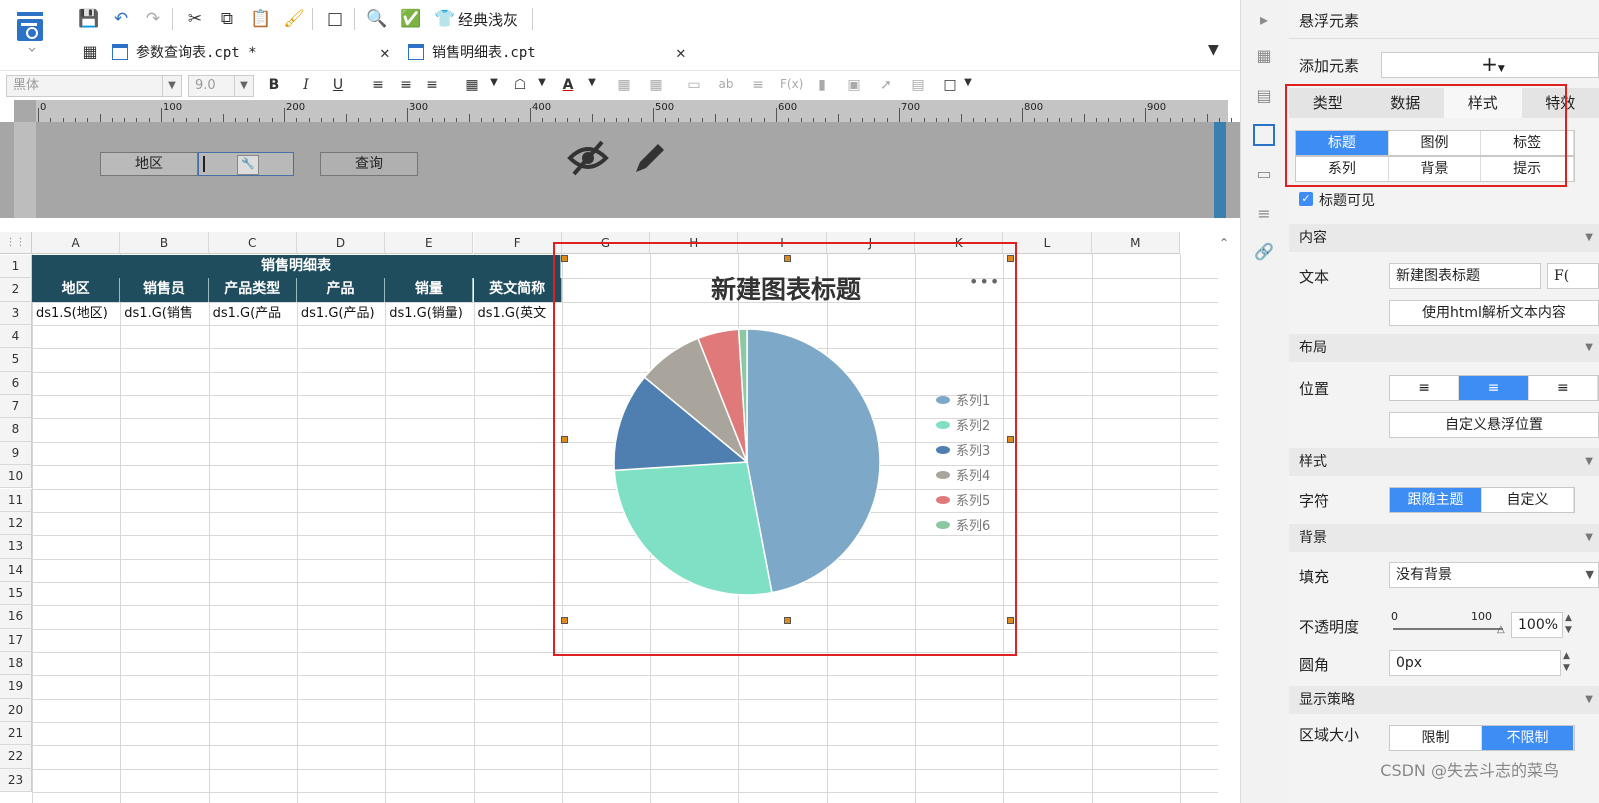  What do you see at coordinates (1494, 425) in the screenshot?
I see `custom-float-position-button: 自定义悬浮位置` at bounding box center [1494, 425].